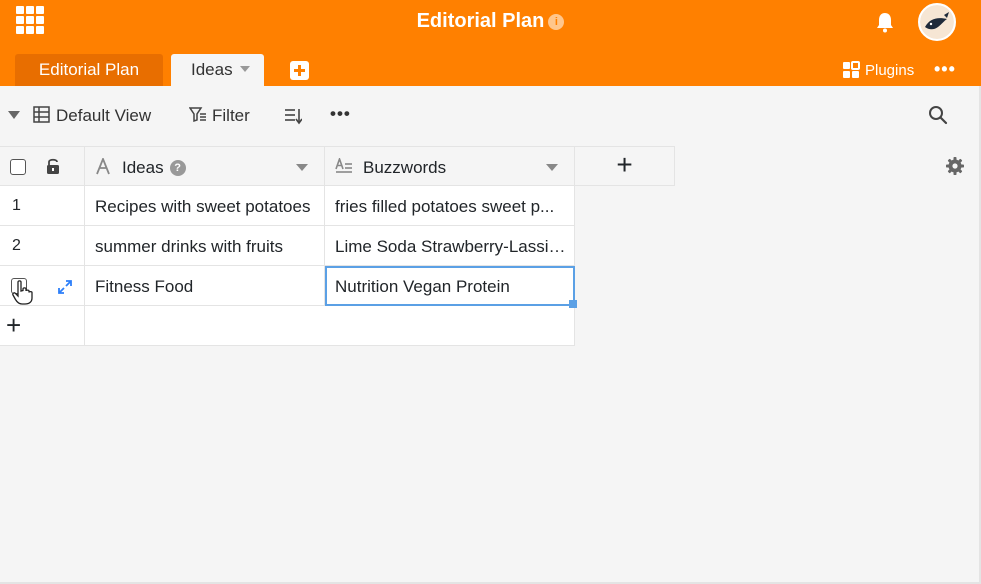 The height and width of the screenshot is (584, 981). Describe the element at coordinates (16, 245) in the screenshot. I see `row-number: 2` at that location.